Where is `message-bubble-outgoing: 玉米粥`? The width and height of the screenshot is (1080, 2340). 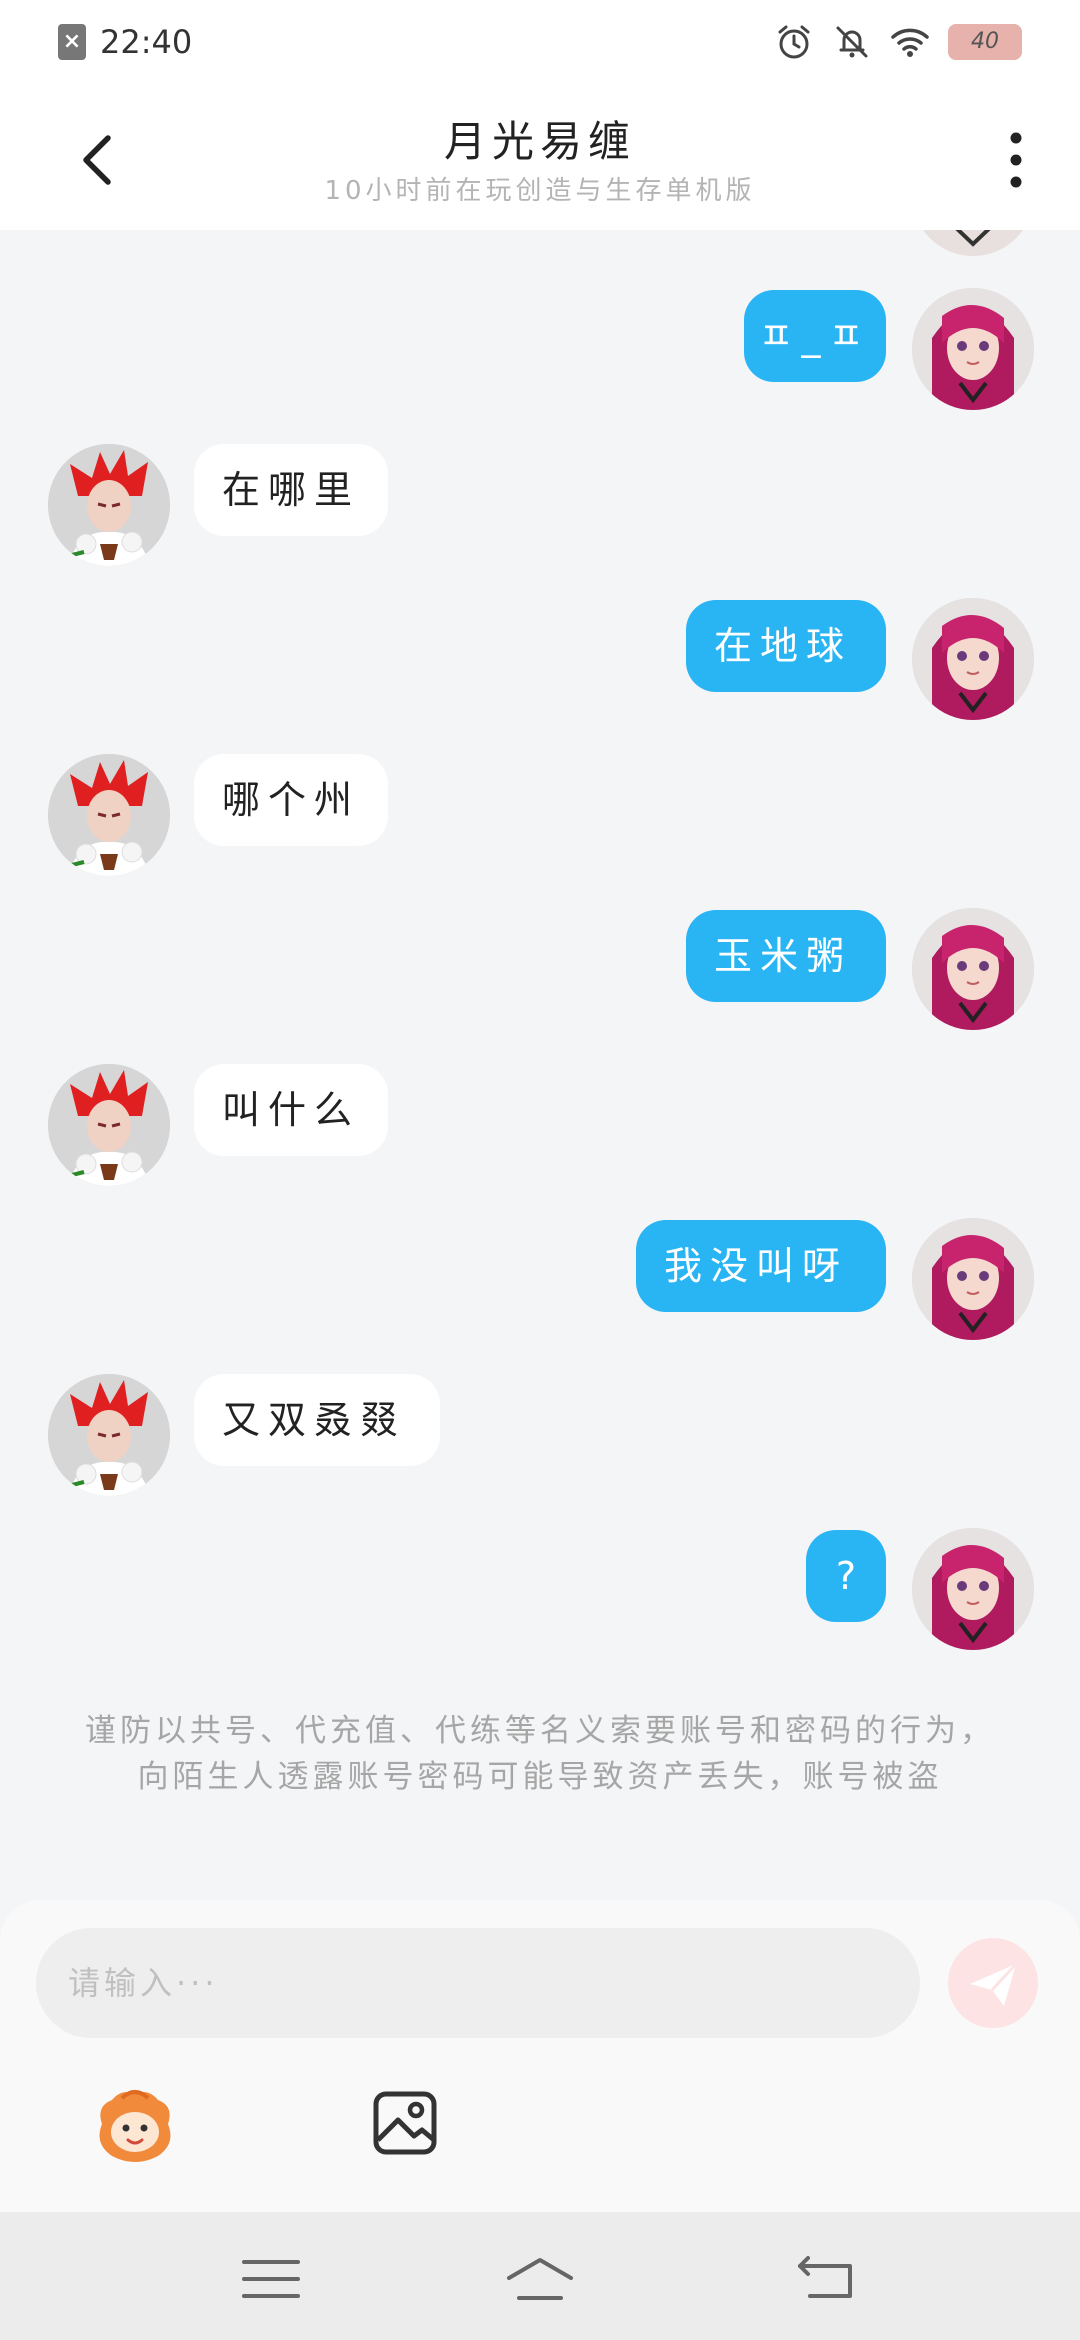
message-bubble-outgoing: 玉米粥 is located at coordinates (786, 956).